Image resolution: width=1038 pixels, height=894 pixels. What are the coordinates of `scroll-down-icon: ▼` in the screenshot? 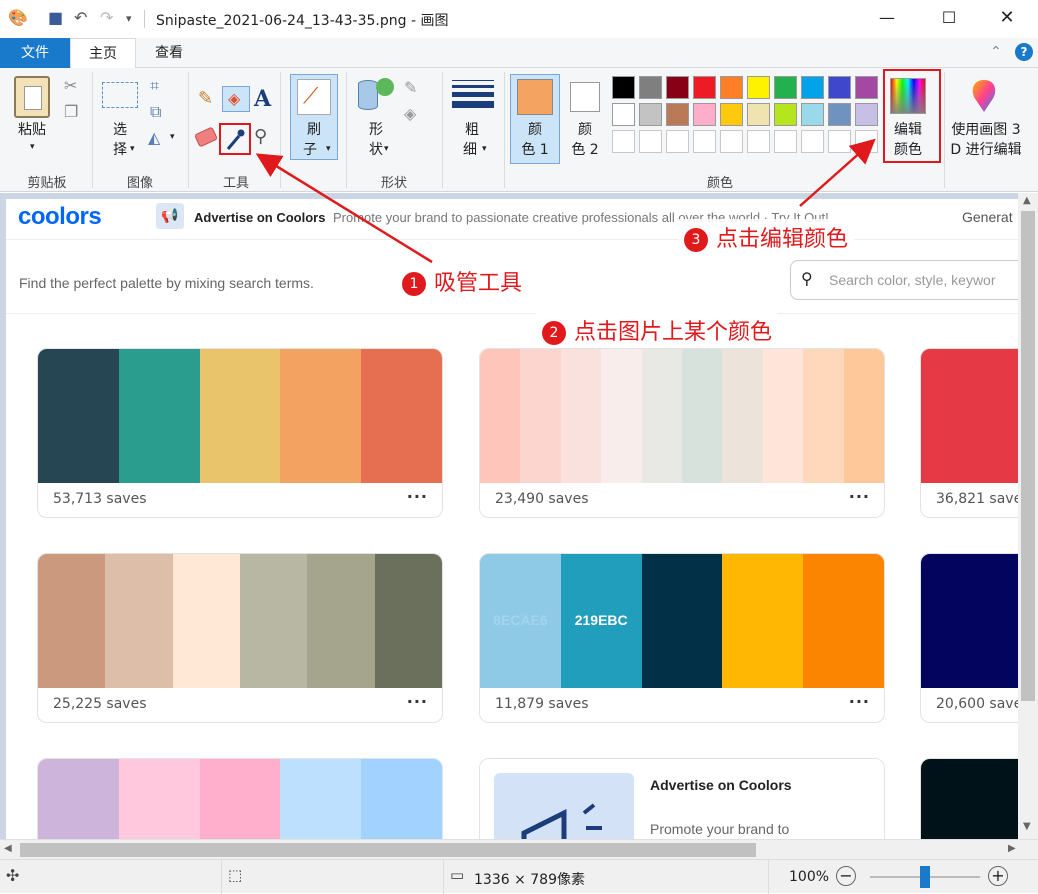 It's located at (1027, 826).